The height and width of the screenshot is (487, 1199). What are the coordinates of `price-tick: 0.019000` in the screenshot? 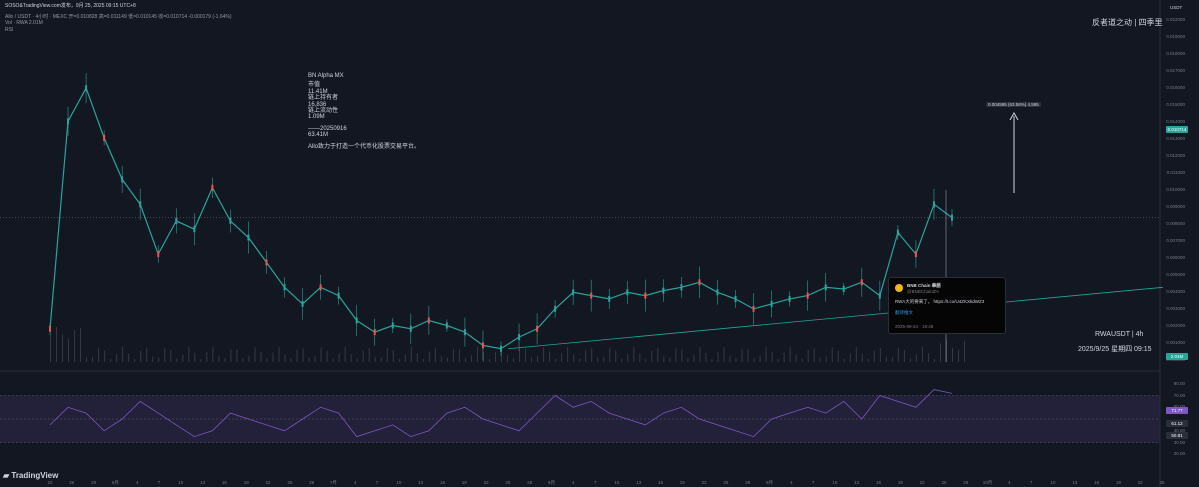 It's located at (1175, 36).